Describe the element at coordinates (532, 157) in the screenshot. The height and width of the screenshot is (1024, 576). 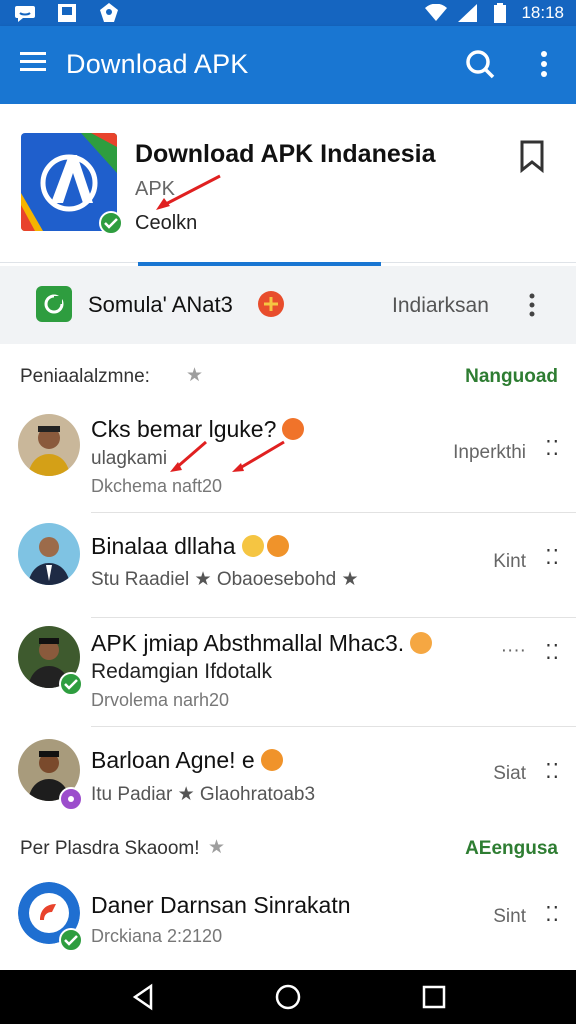
I see `bookmark-icon` at that location.